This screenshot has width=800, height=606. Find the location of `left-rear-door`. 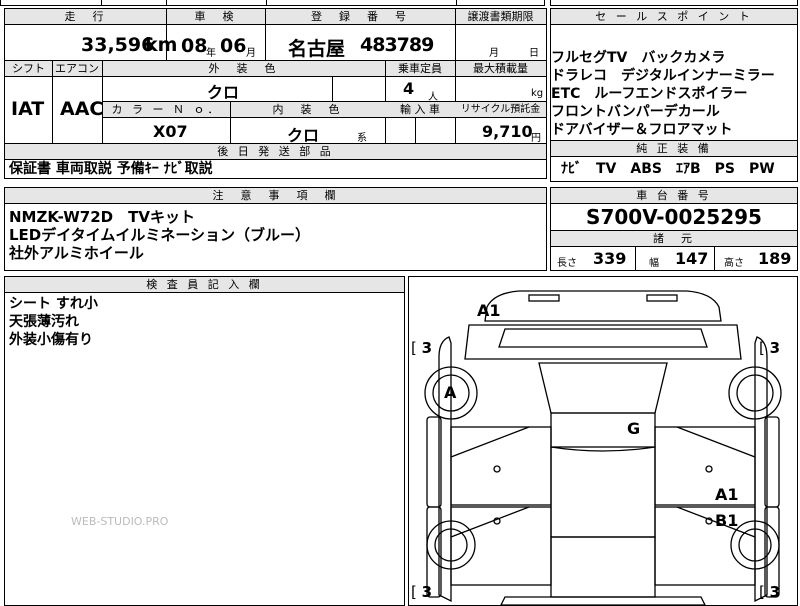

left-rear-door is located at coordinates (501, 546).